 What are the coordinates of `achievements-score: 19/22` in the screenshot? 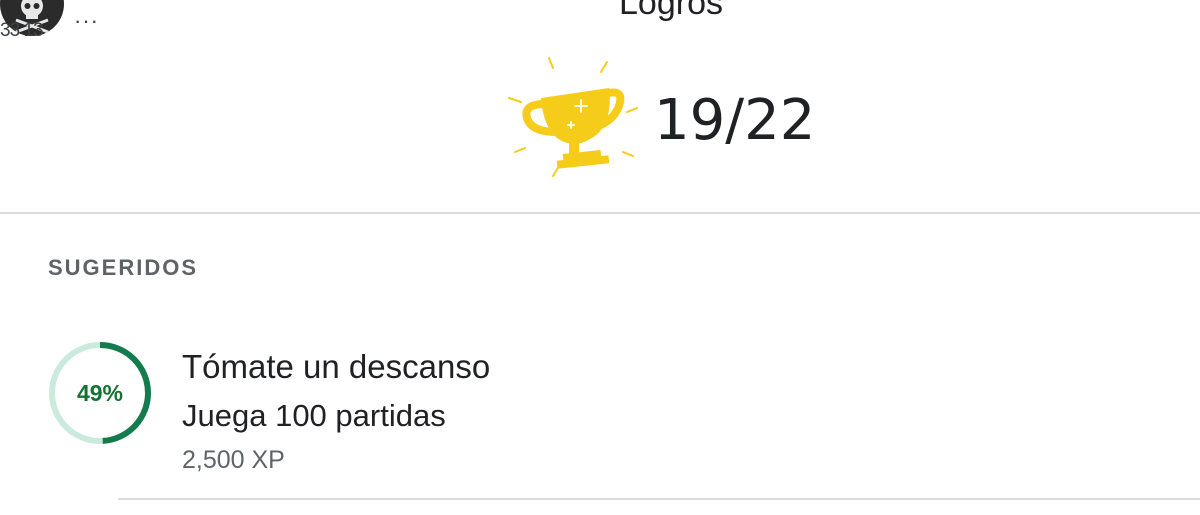 It's located at (735, 120).